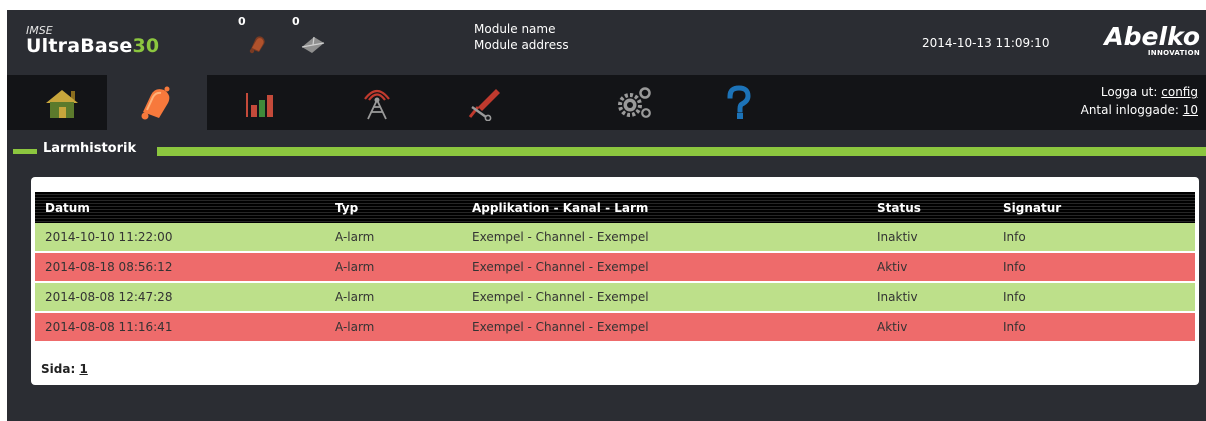  I want to click on session-info: Logga ut: config Antal inloggade: 10, so click(1139, 101).